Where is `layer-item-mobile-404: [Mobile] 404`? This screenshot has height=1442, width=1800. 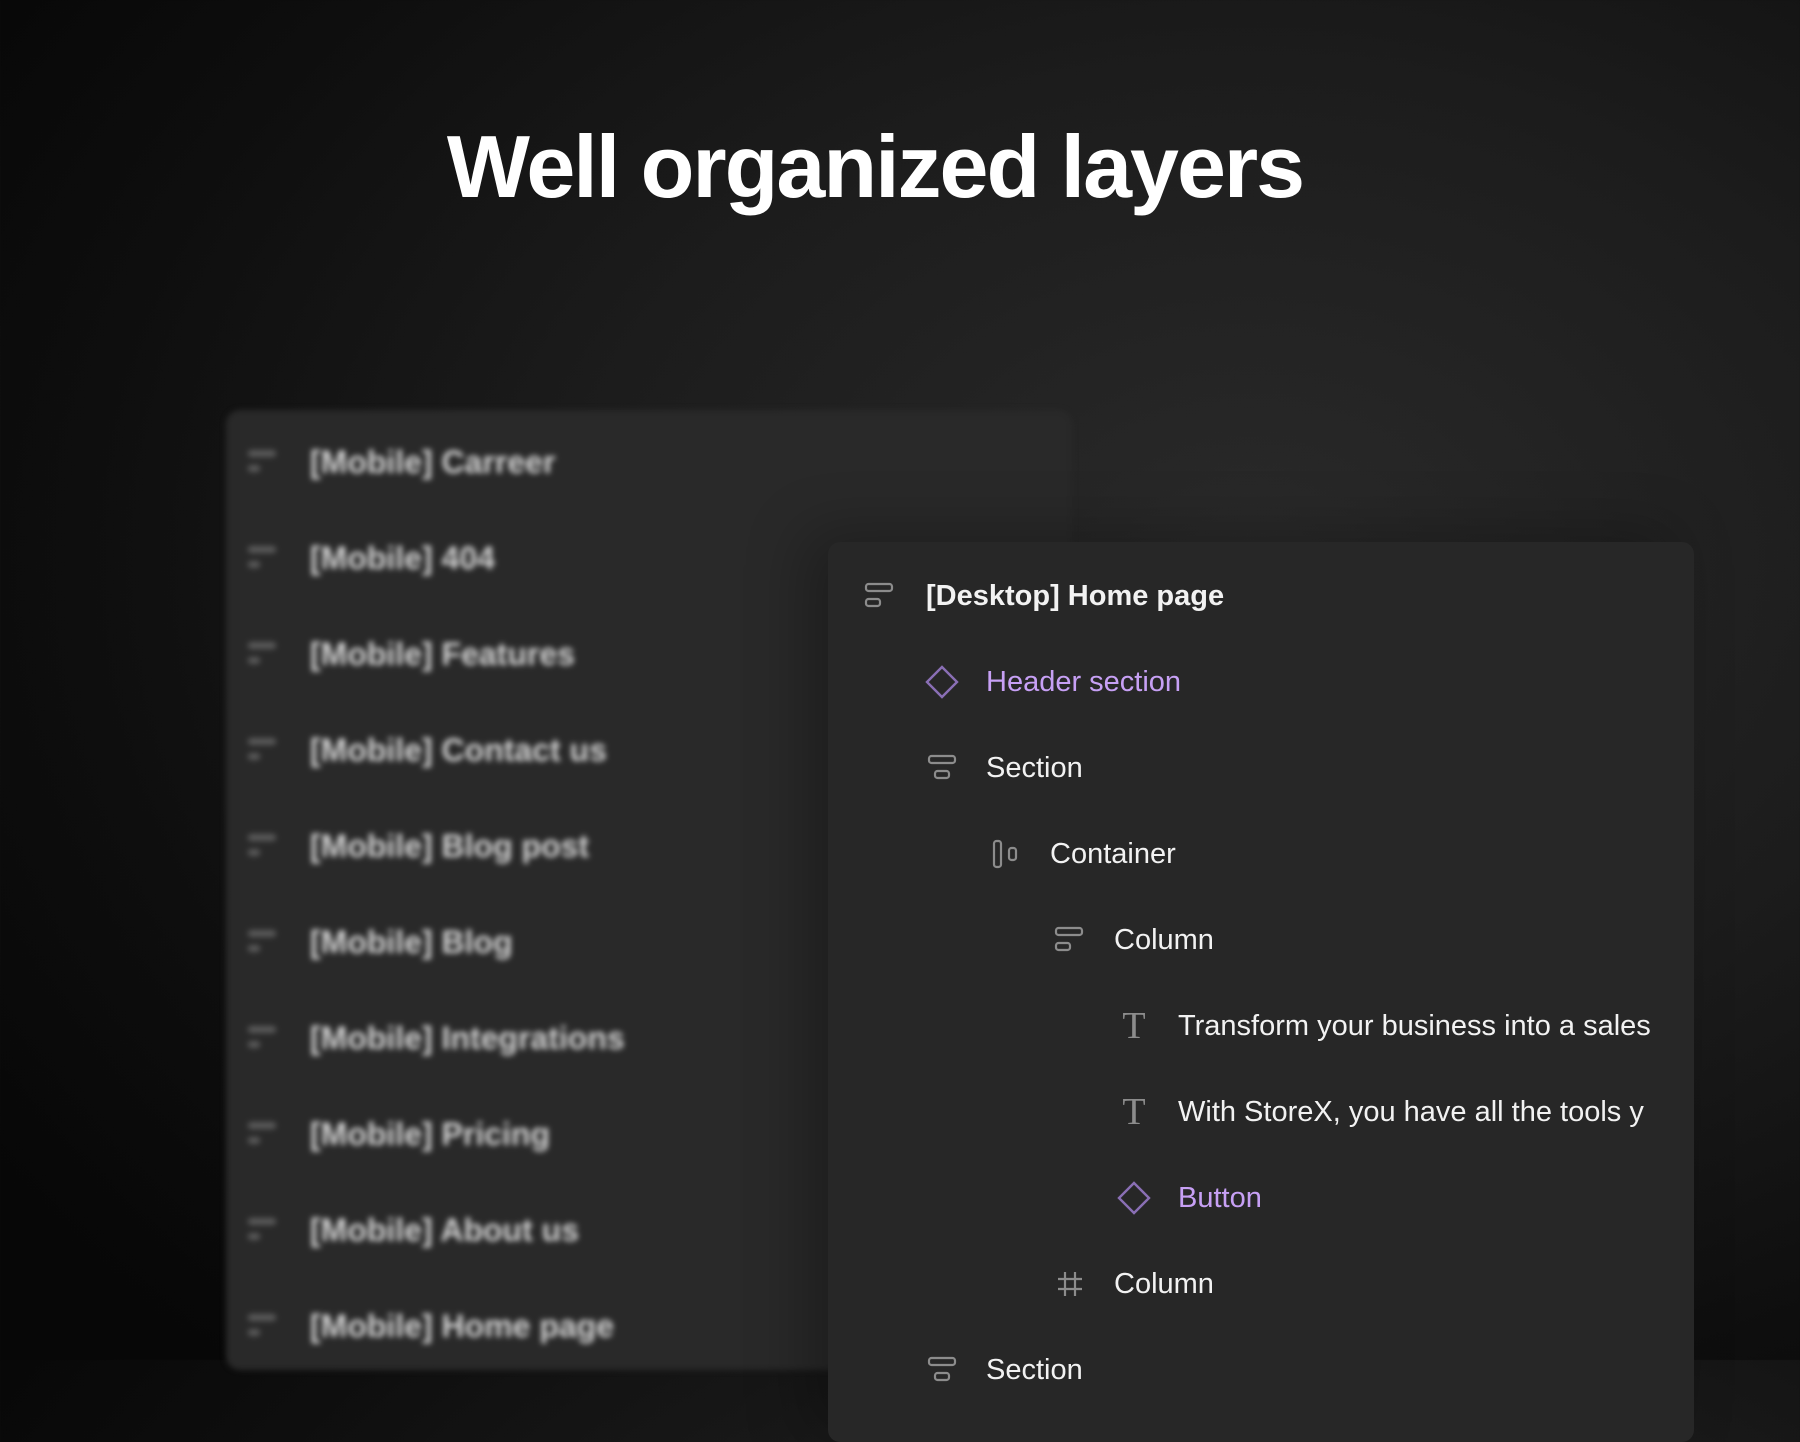
layer-item-mobile-404: [Mobile] 404 is located at coordinates (370, 558).